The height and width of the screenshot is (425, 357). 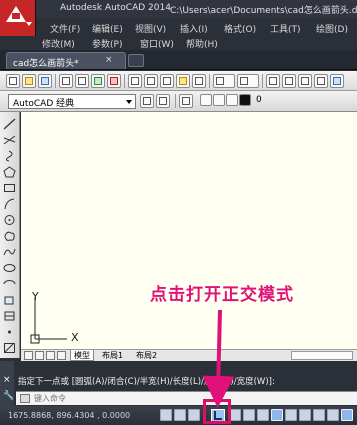 What do you see at coordinates (9, 204) in the screenshot?
I see `arc-icon` at bounding box center [9, 204].